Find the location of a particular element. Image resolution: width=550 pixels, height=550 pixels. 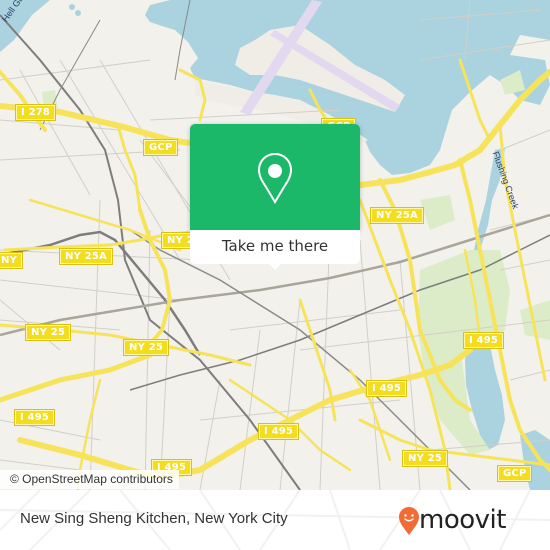

moovit-pin-icon is located at coordinates (409, 521).